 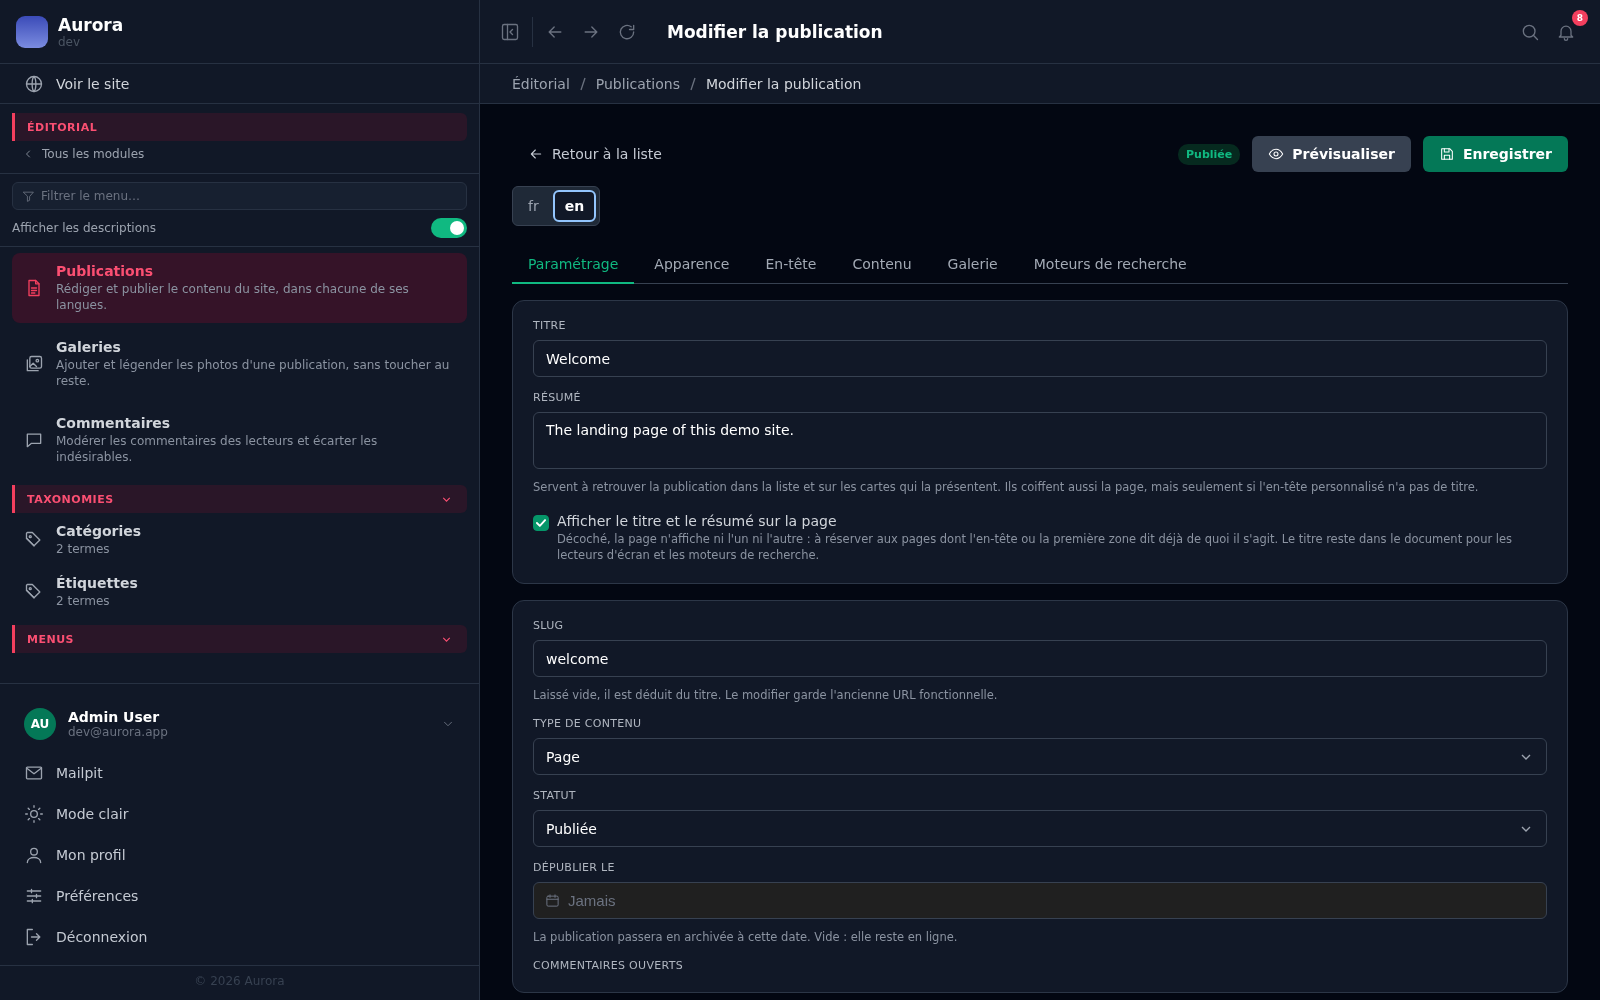 What do you see at coordinates (775, 31) in the screenshot?
I see `page-title: Modifier la publication` at bounding box center [775, 31].